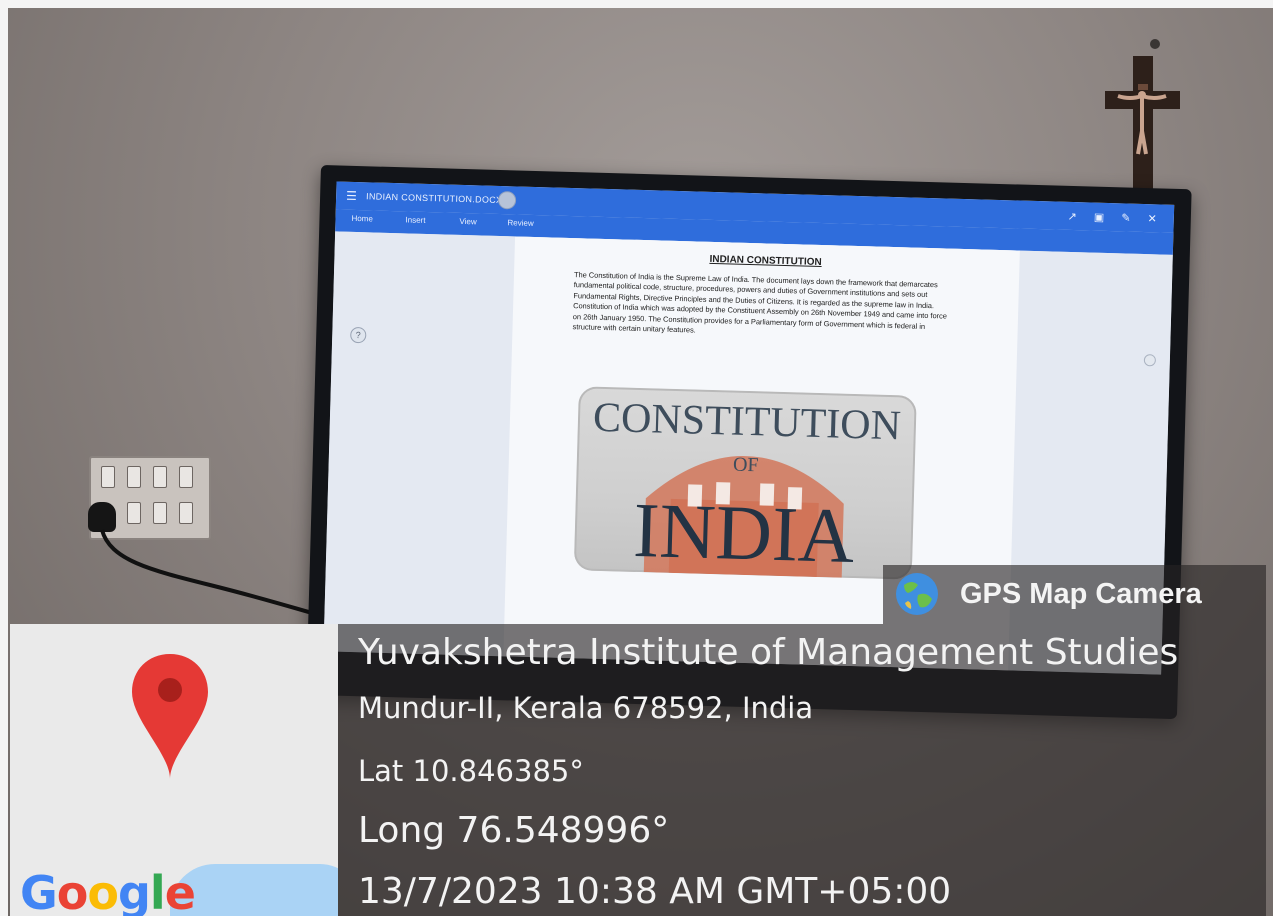  What do you see at coordinates (434, 198) in the screenshot?
I see `document-title: INDIAN CONSTITUTION.DOCX` at bounding box center [434, 198].